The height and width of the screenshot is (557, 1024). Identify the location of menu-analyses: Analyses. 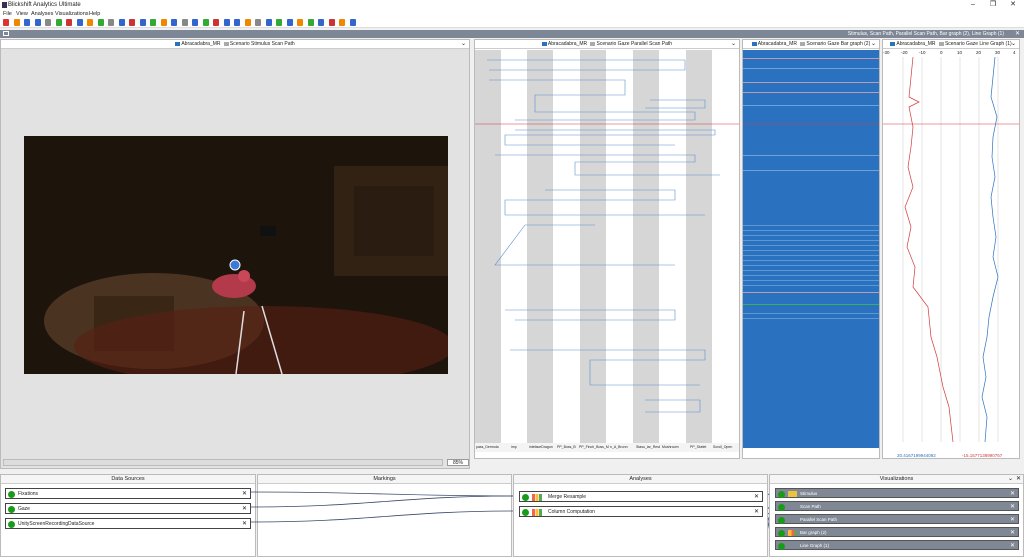
(42, 14).